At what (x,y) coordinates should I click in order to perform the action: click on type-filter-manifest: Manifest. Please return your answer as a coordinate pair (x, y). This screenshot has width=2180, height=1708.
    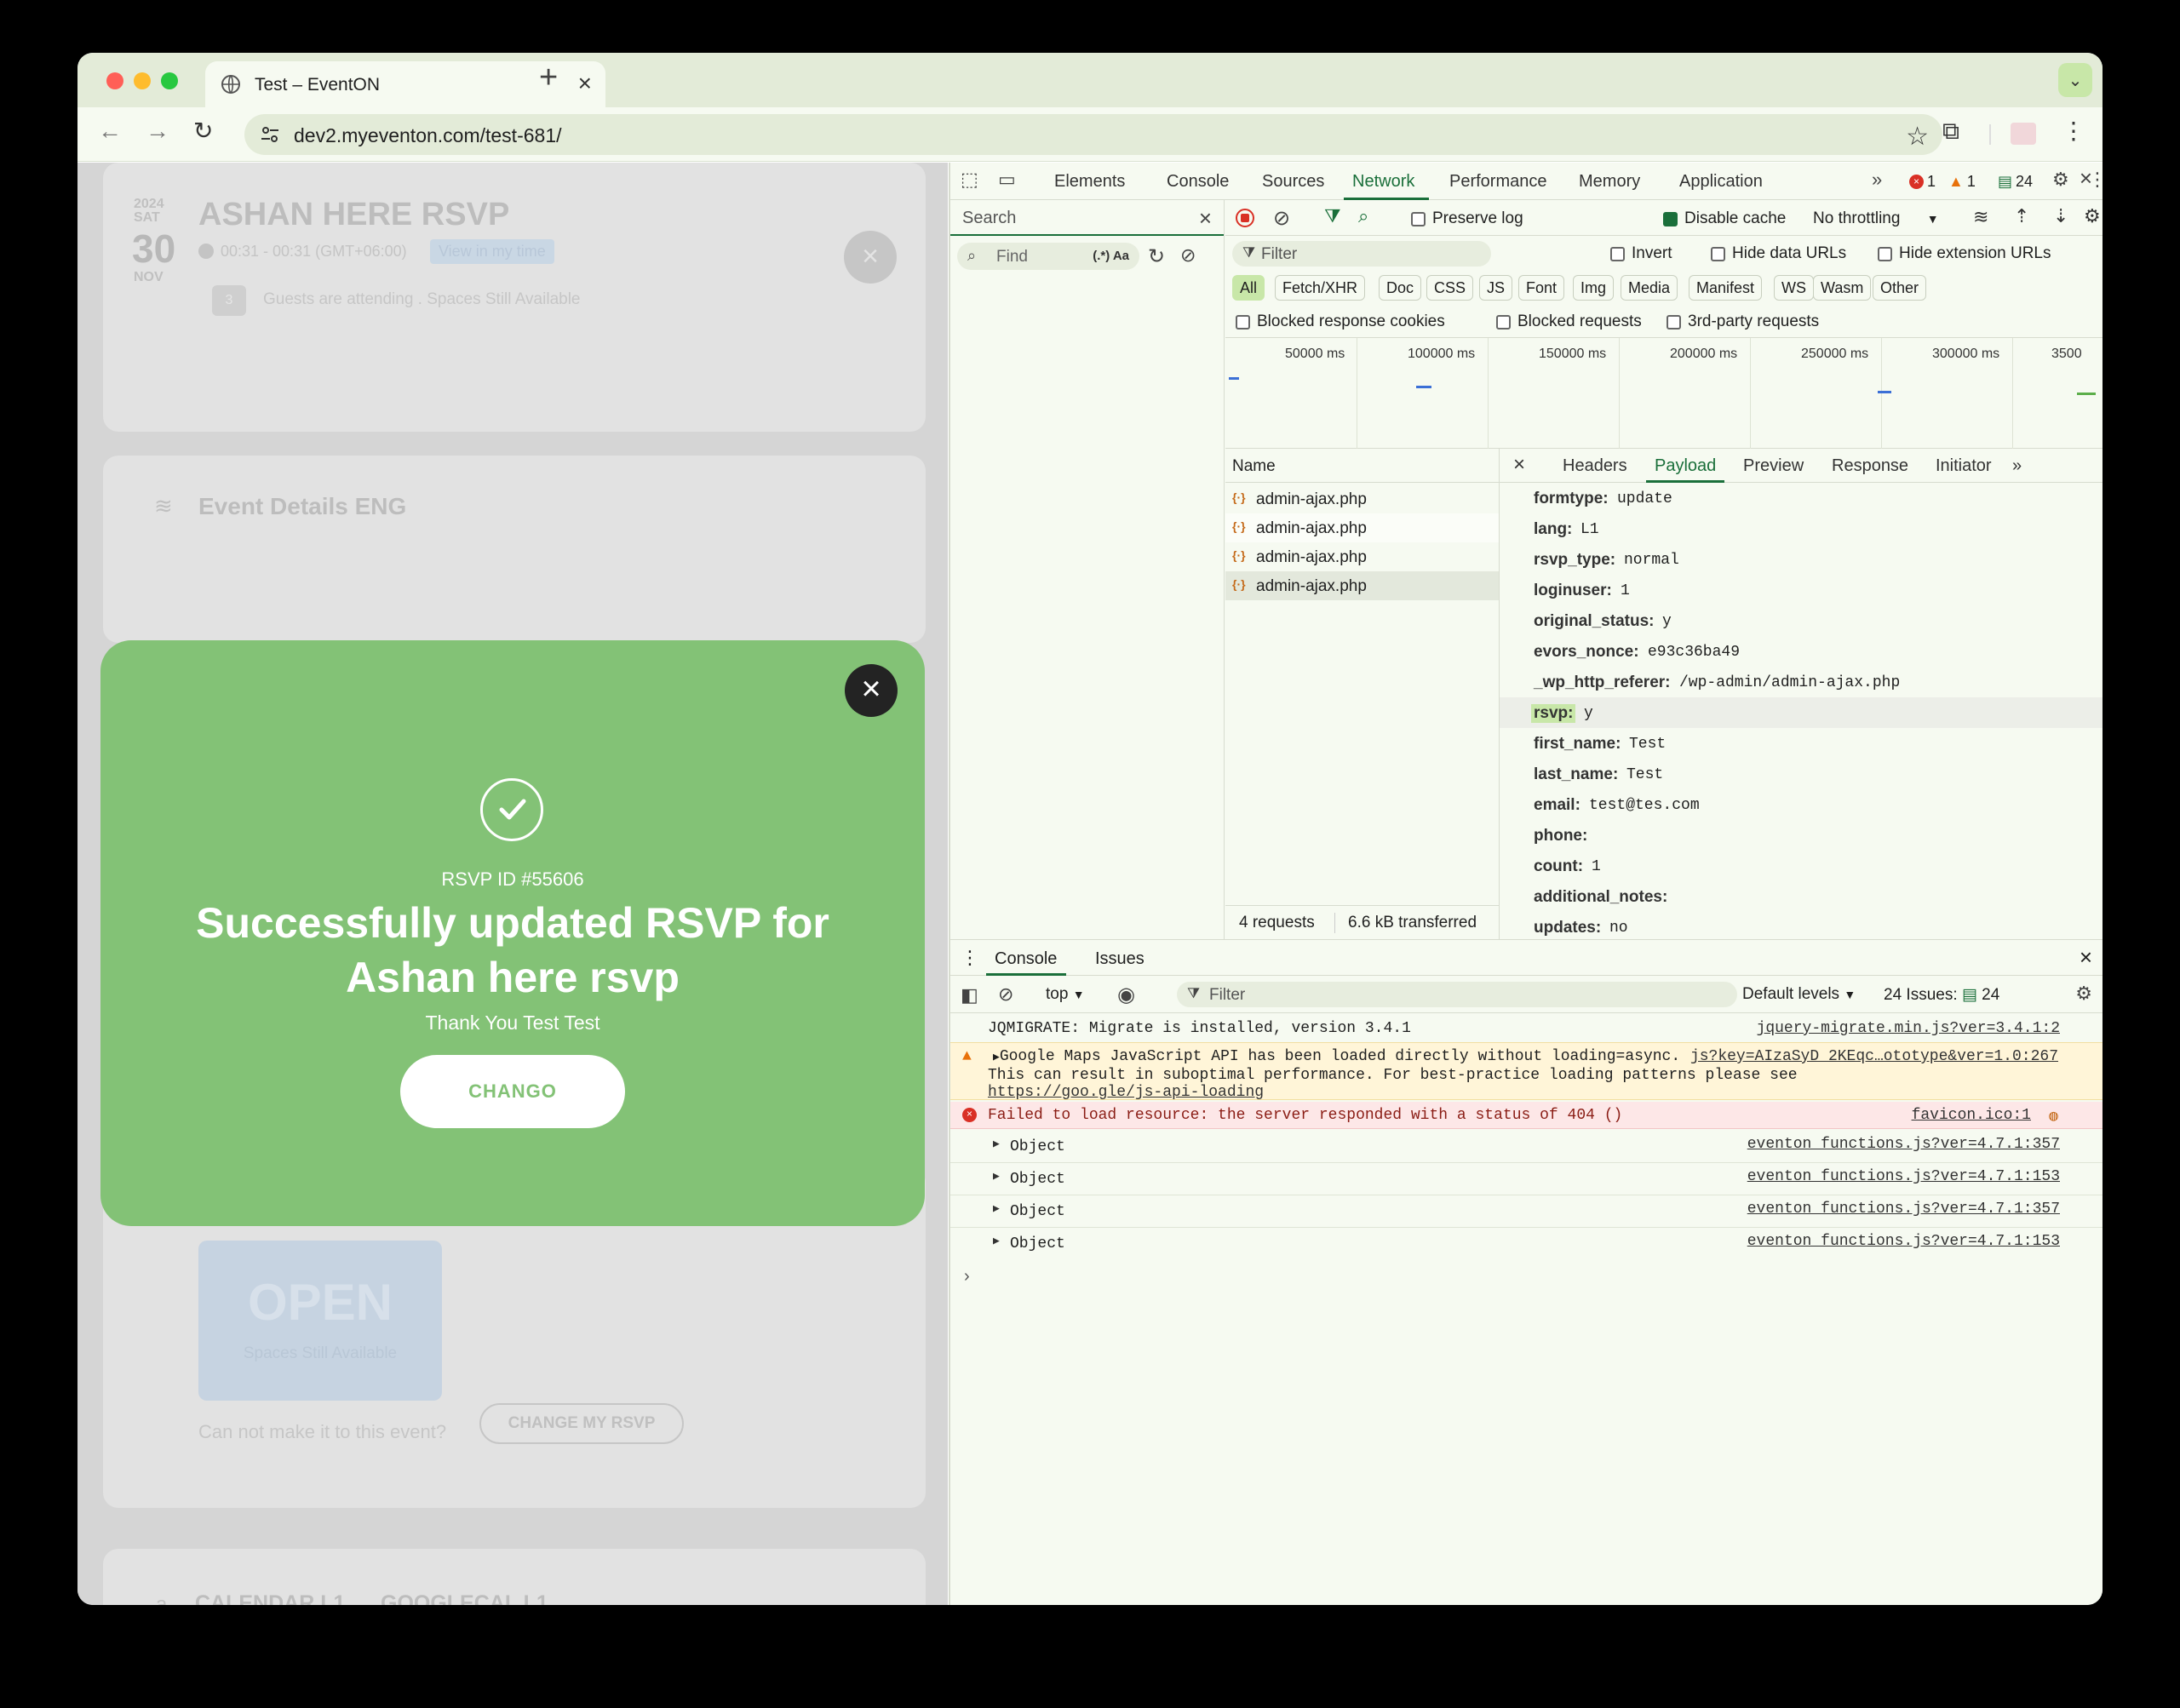
    Looking at the image, I should click on (1726, 288).